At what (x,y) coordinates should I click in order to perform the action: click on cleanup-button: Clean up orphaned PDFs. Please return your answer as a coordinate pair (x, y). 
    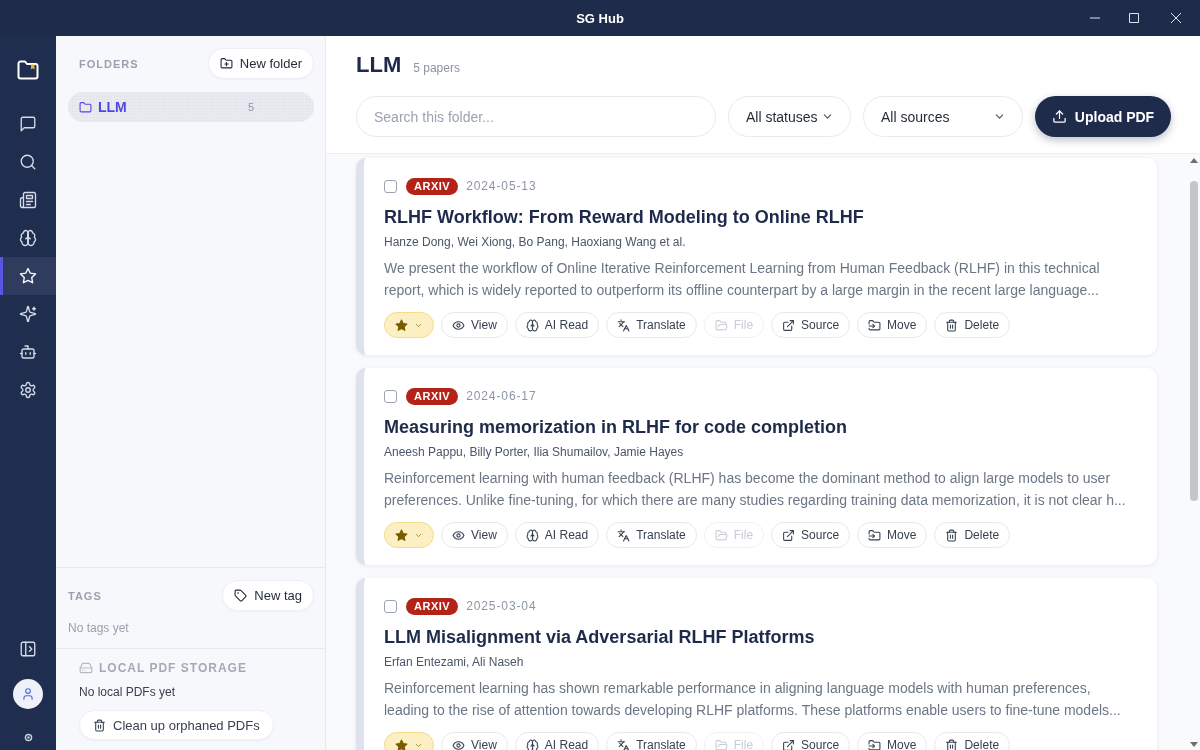
    Looking at the image, I should click on (176, 725).